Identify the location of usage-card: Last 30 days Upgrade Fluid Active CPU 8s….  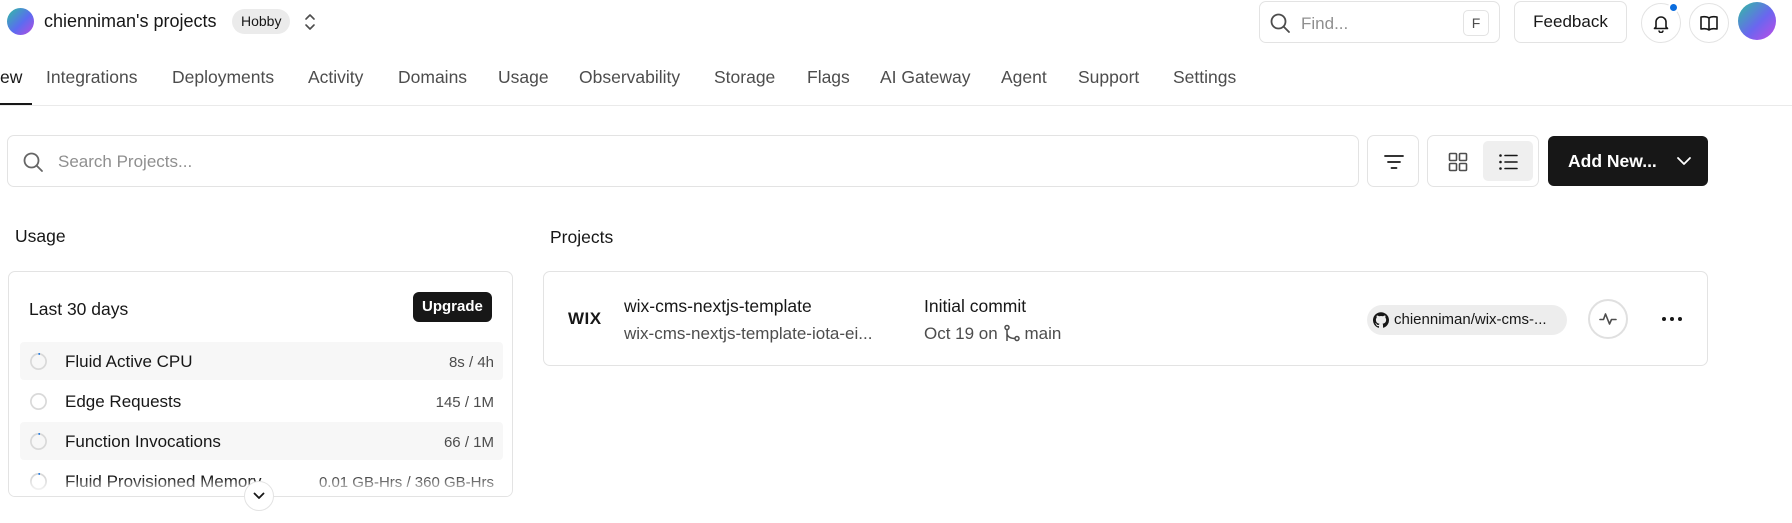
(260, 384).